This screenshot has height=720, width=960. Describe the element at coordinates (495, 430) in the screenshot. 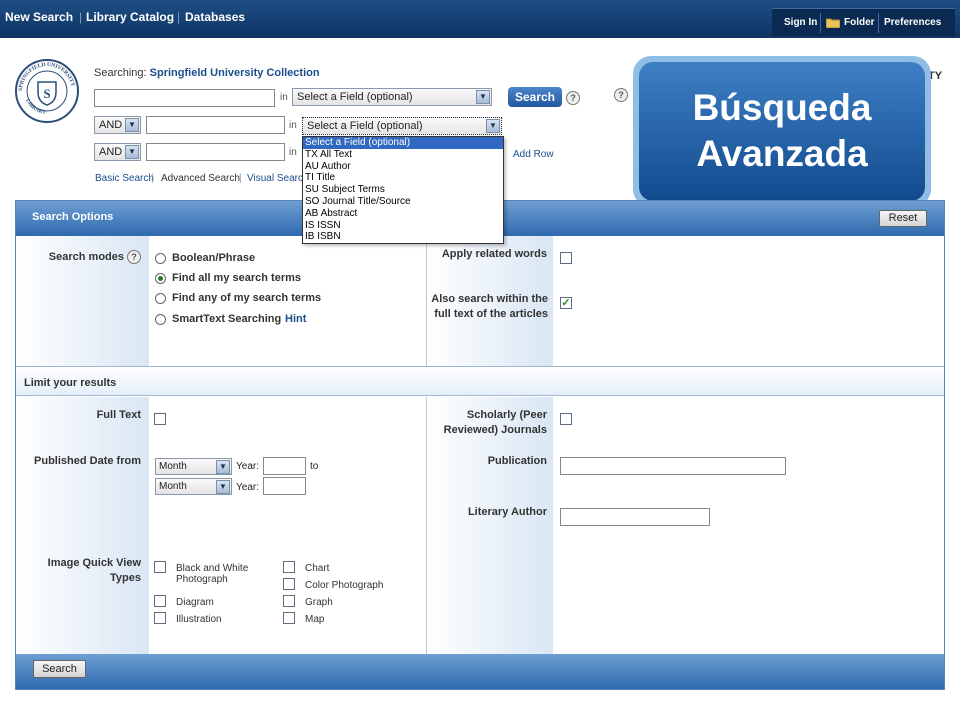

I see `scholarly-label-line-2: Reviewed) Journals` at that location.